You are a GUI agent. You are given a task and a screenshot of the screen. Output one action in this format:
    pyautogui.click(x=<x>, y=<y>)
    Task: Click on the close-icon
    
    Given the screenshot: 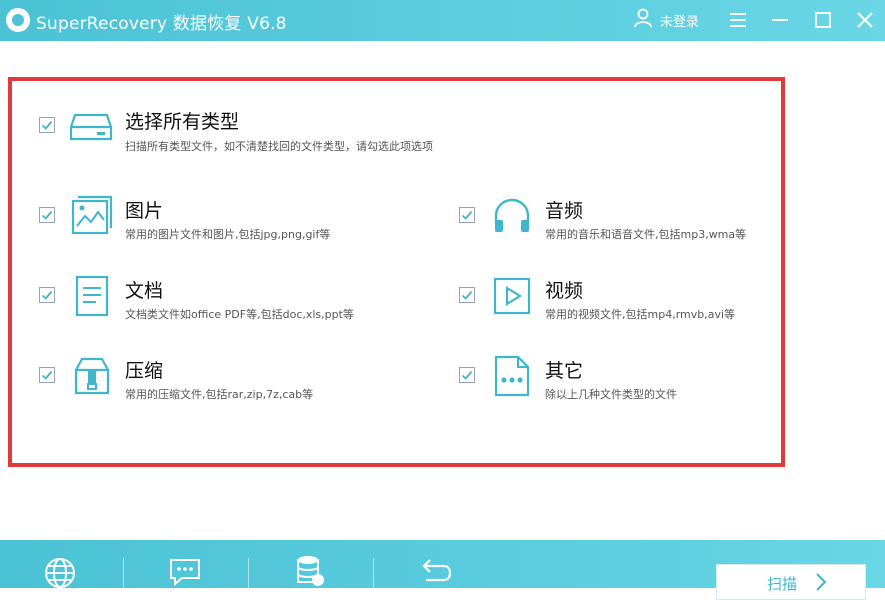 What is the action you would take?
    pyautogui.click(x=865, y=20)
    